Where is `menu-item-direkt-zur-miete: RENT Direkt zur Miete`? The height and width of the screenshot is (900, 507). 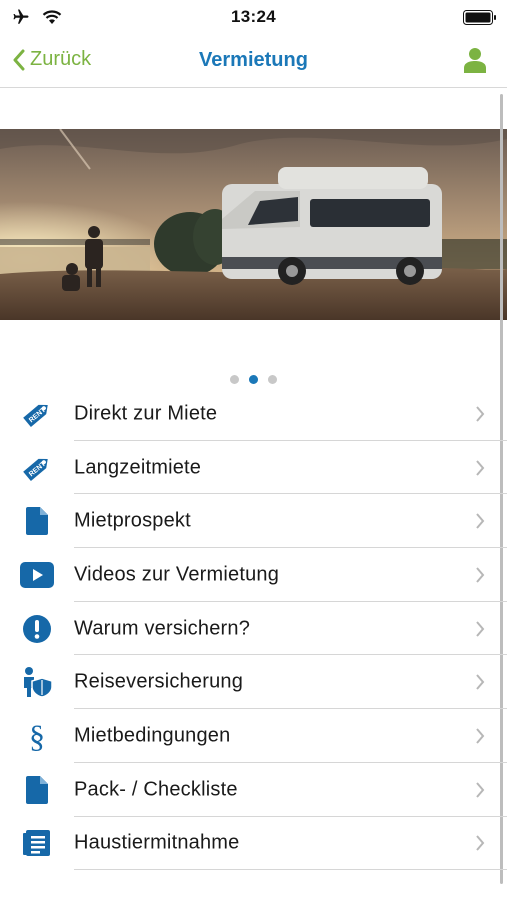 menu-item-direkt-zur-miete: RENT Direkt zur Miete is located at coordinates (253, 414).